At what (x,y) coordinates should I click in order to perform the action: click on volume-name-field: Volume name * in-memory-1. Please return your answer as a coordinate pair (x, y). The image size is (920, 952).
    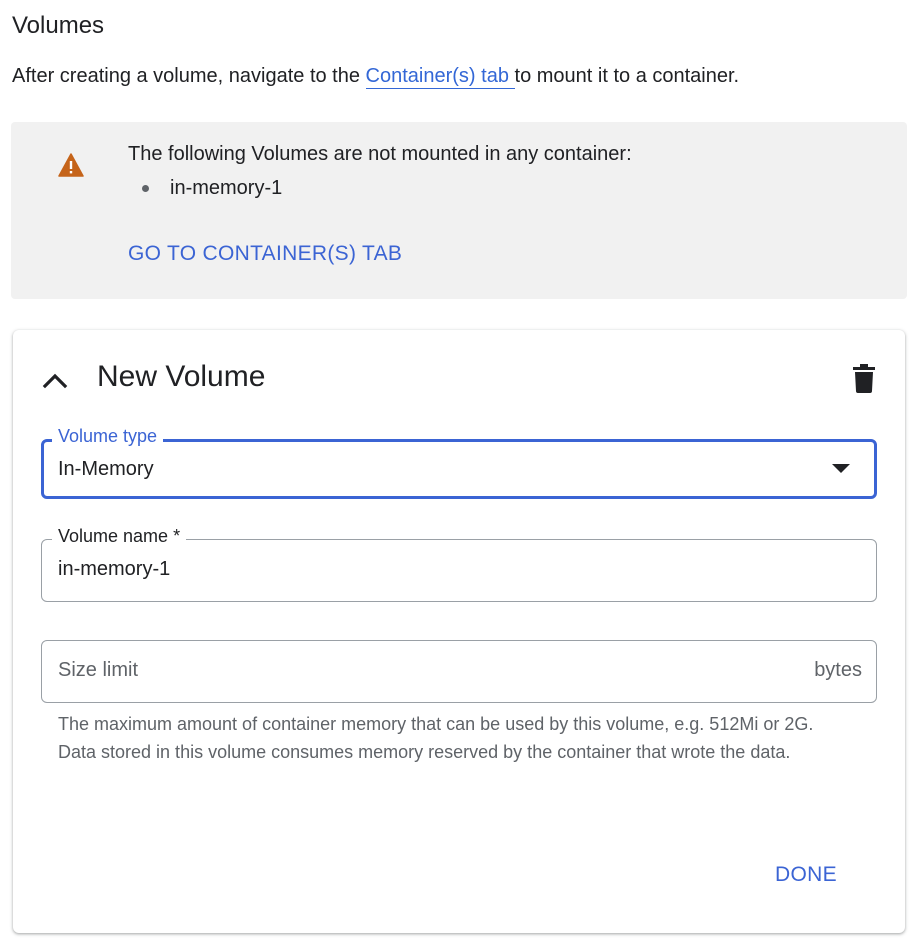
    Looking at the image, I should click on (459, 563).